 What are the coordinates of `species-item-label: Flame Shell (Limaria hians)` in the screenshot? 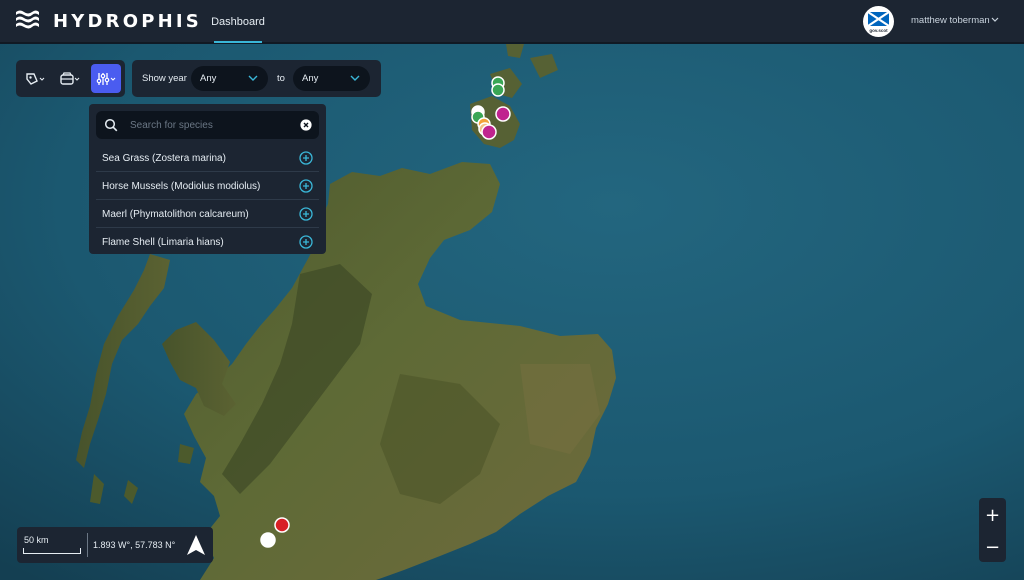 It's located at (163, 242).